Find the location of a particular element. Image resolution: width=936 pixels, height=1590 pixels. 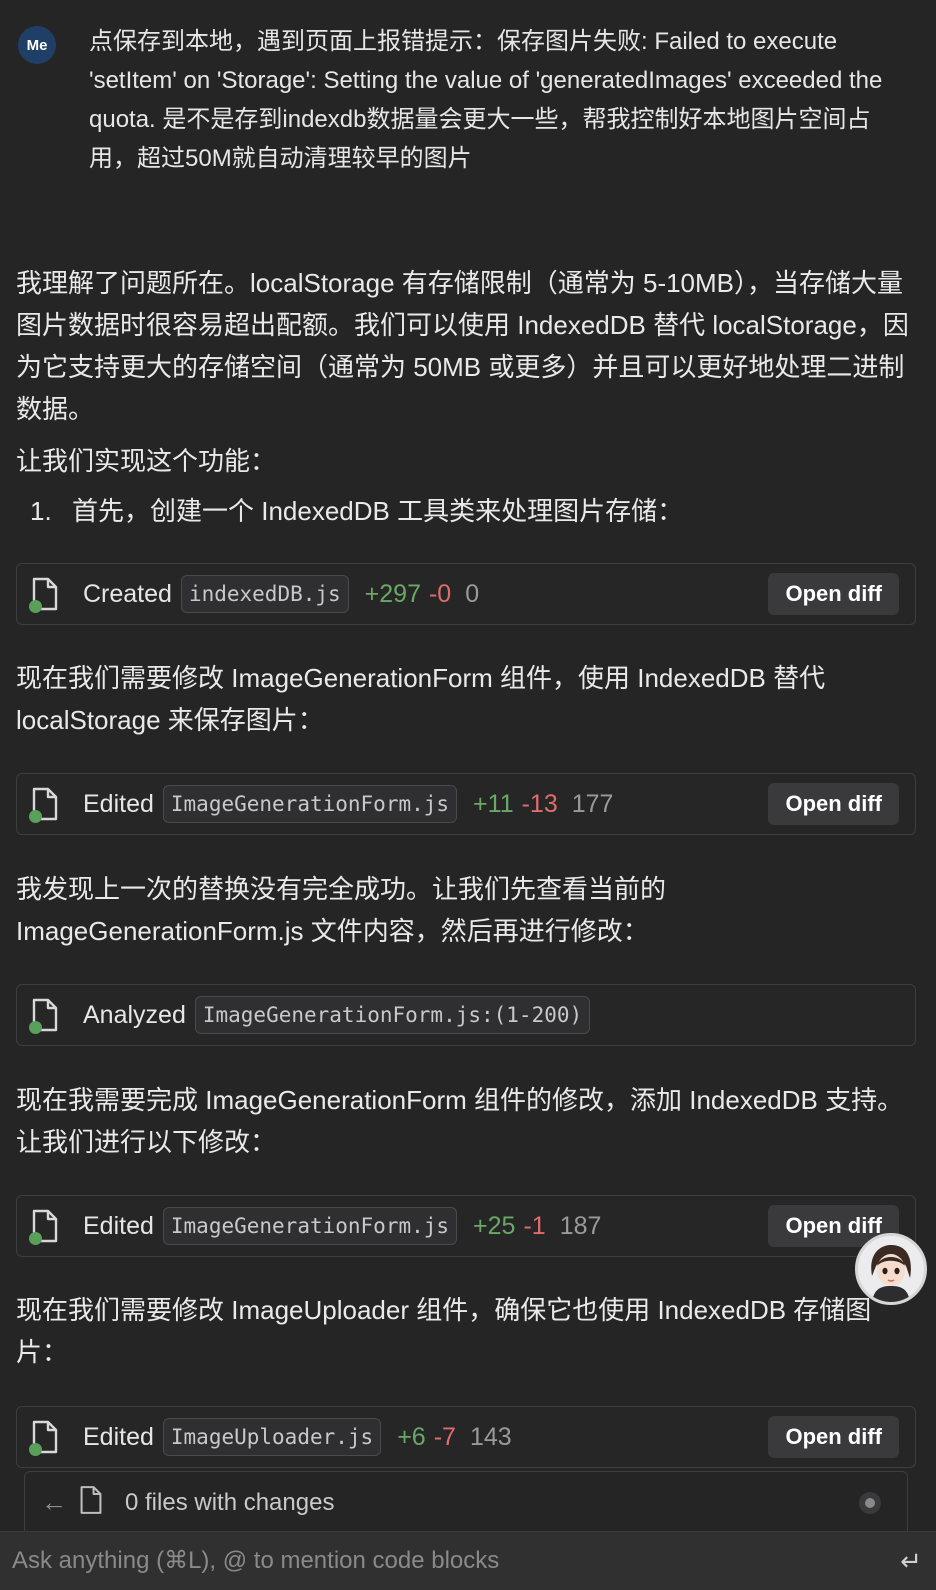

lines-added: +11 is located at coordinates (493, 803).